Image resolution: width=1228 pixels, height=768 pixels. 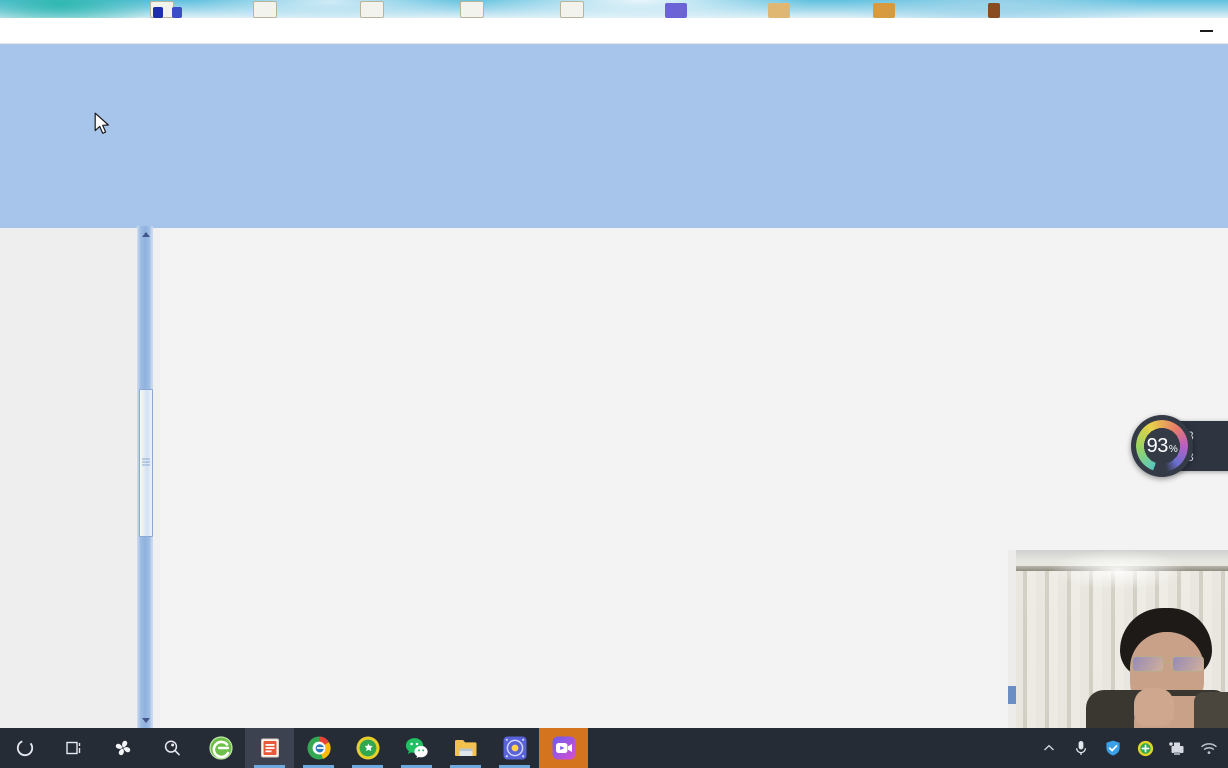 I want to click on taskbar-item-video-meeting, so click(x=563, y=748).